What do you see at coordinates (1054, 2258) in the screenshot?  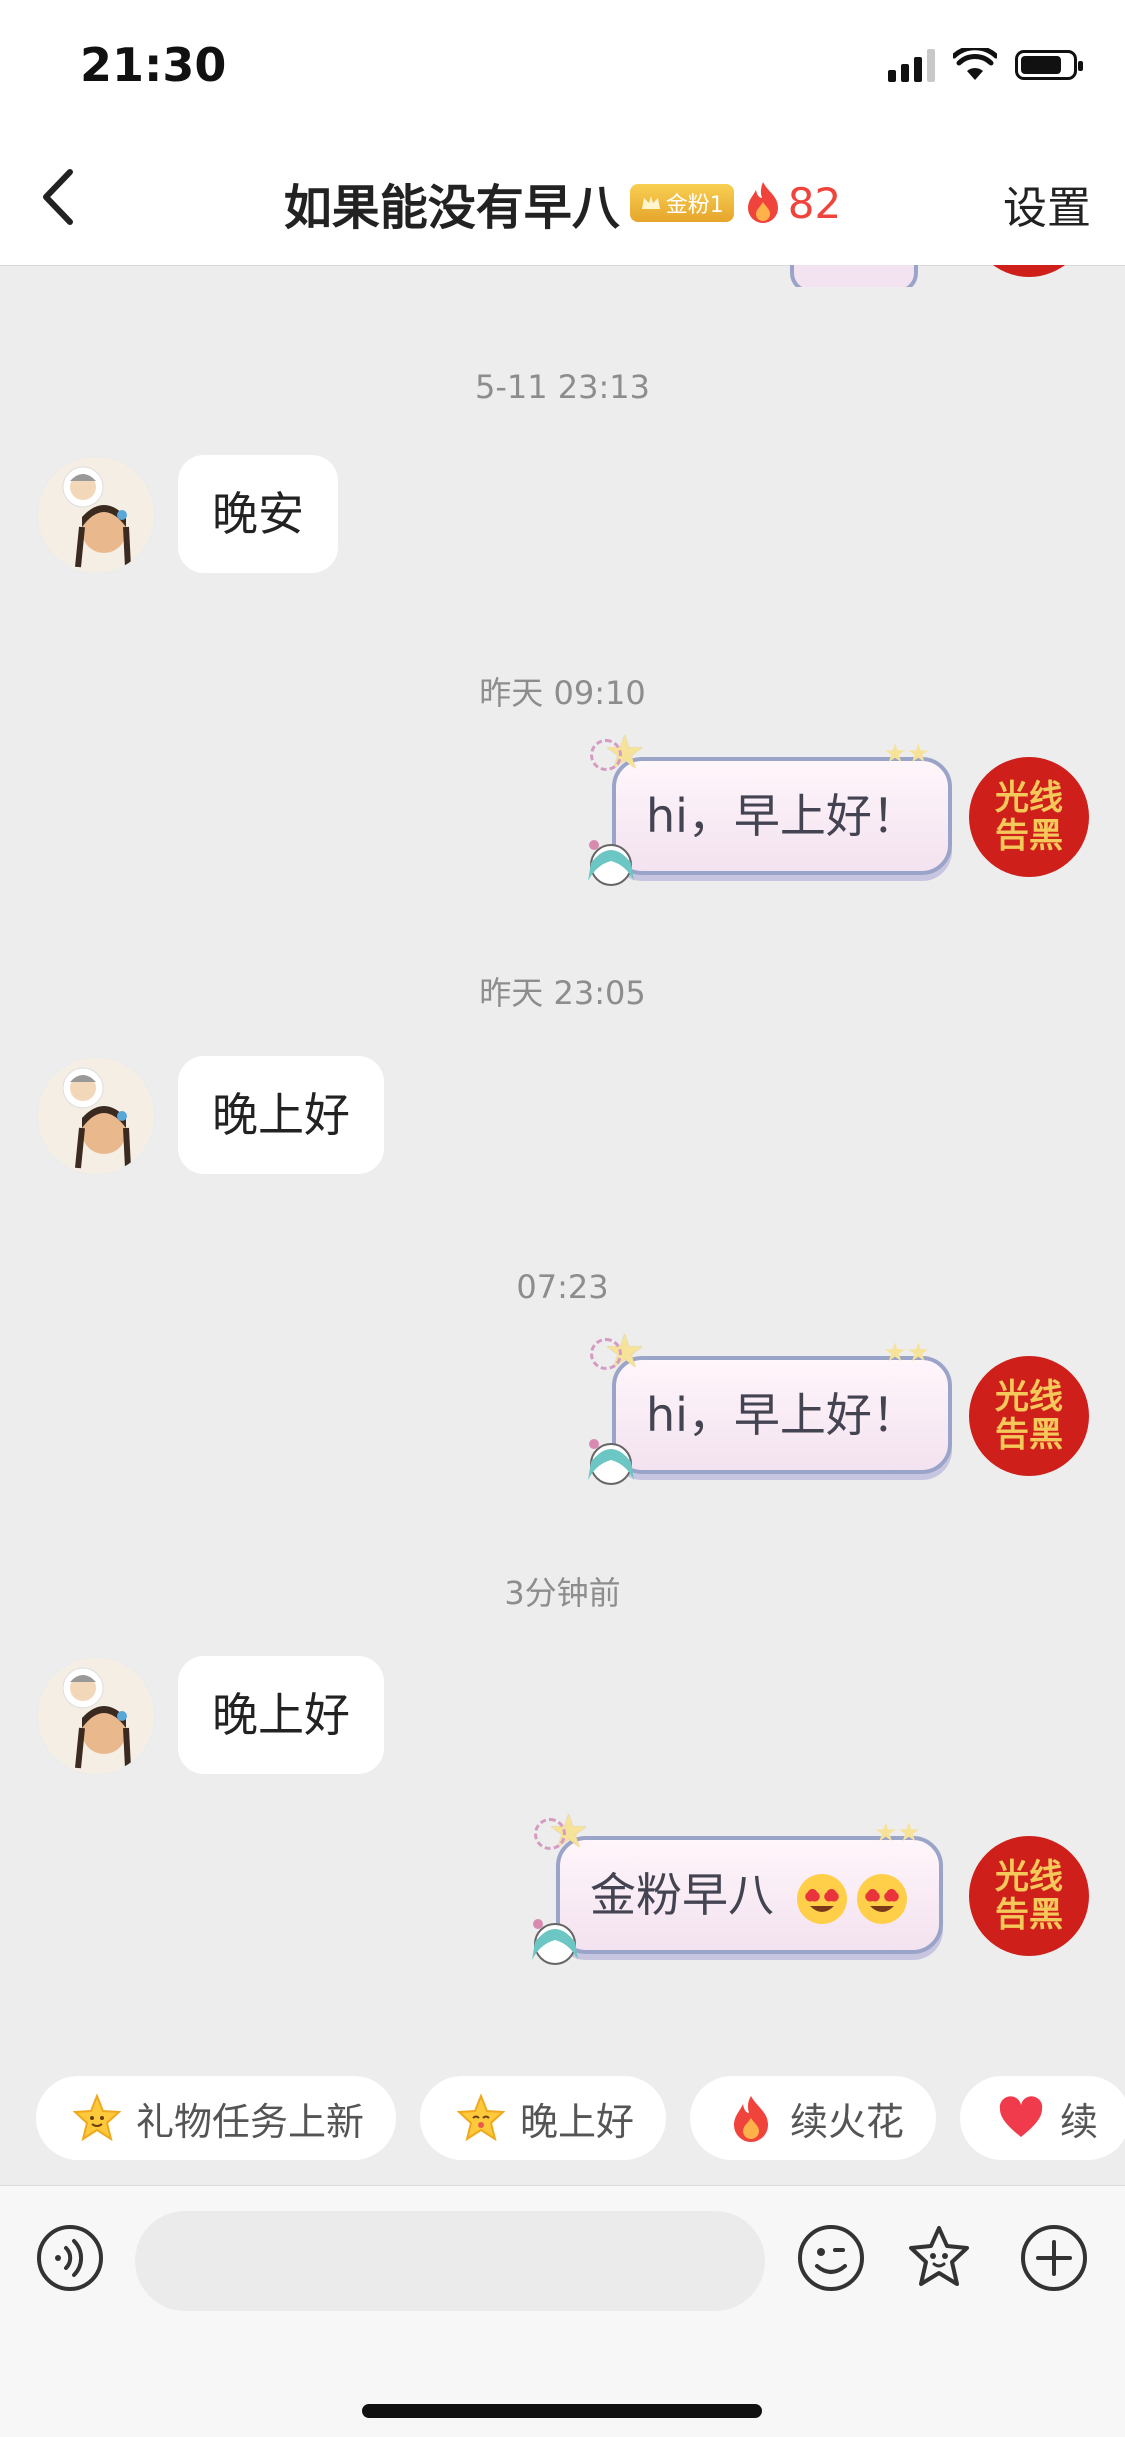 I see `plus-icon` at bounding box center [1054, 2258].